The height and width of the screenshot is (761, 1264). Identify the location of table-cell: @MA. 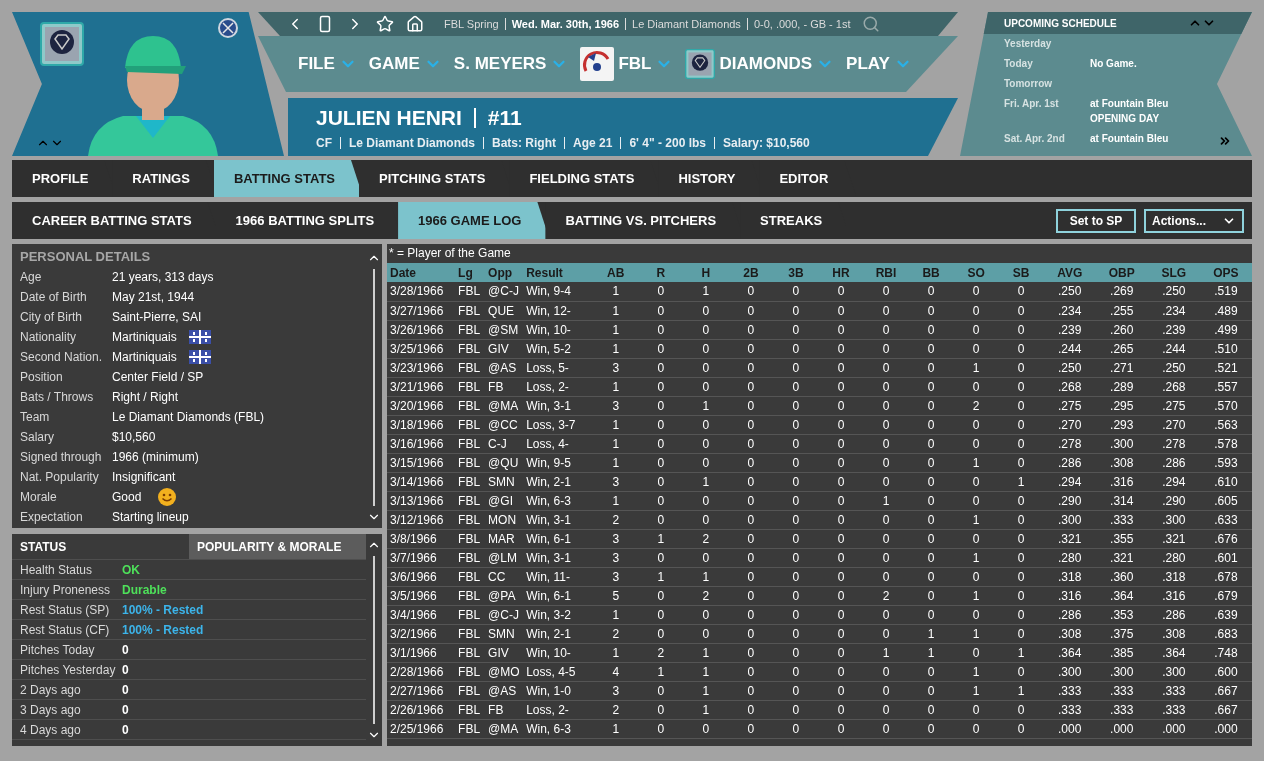
(504, 728).